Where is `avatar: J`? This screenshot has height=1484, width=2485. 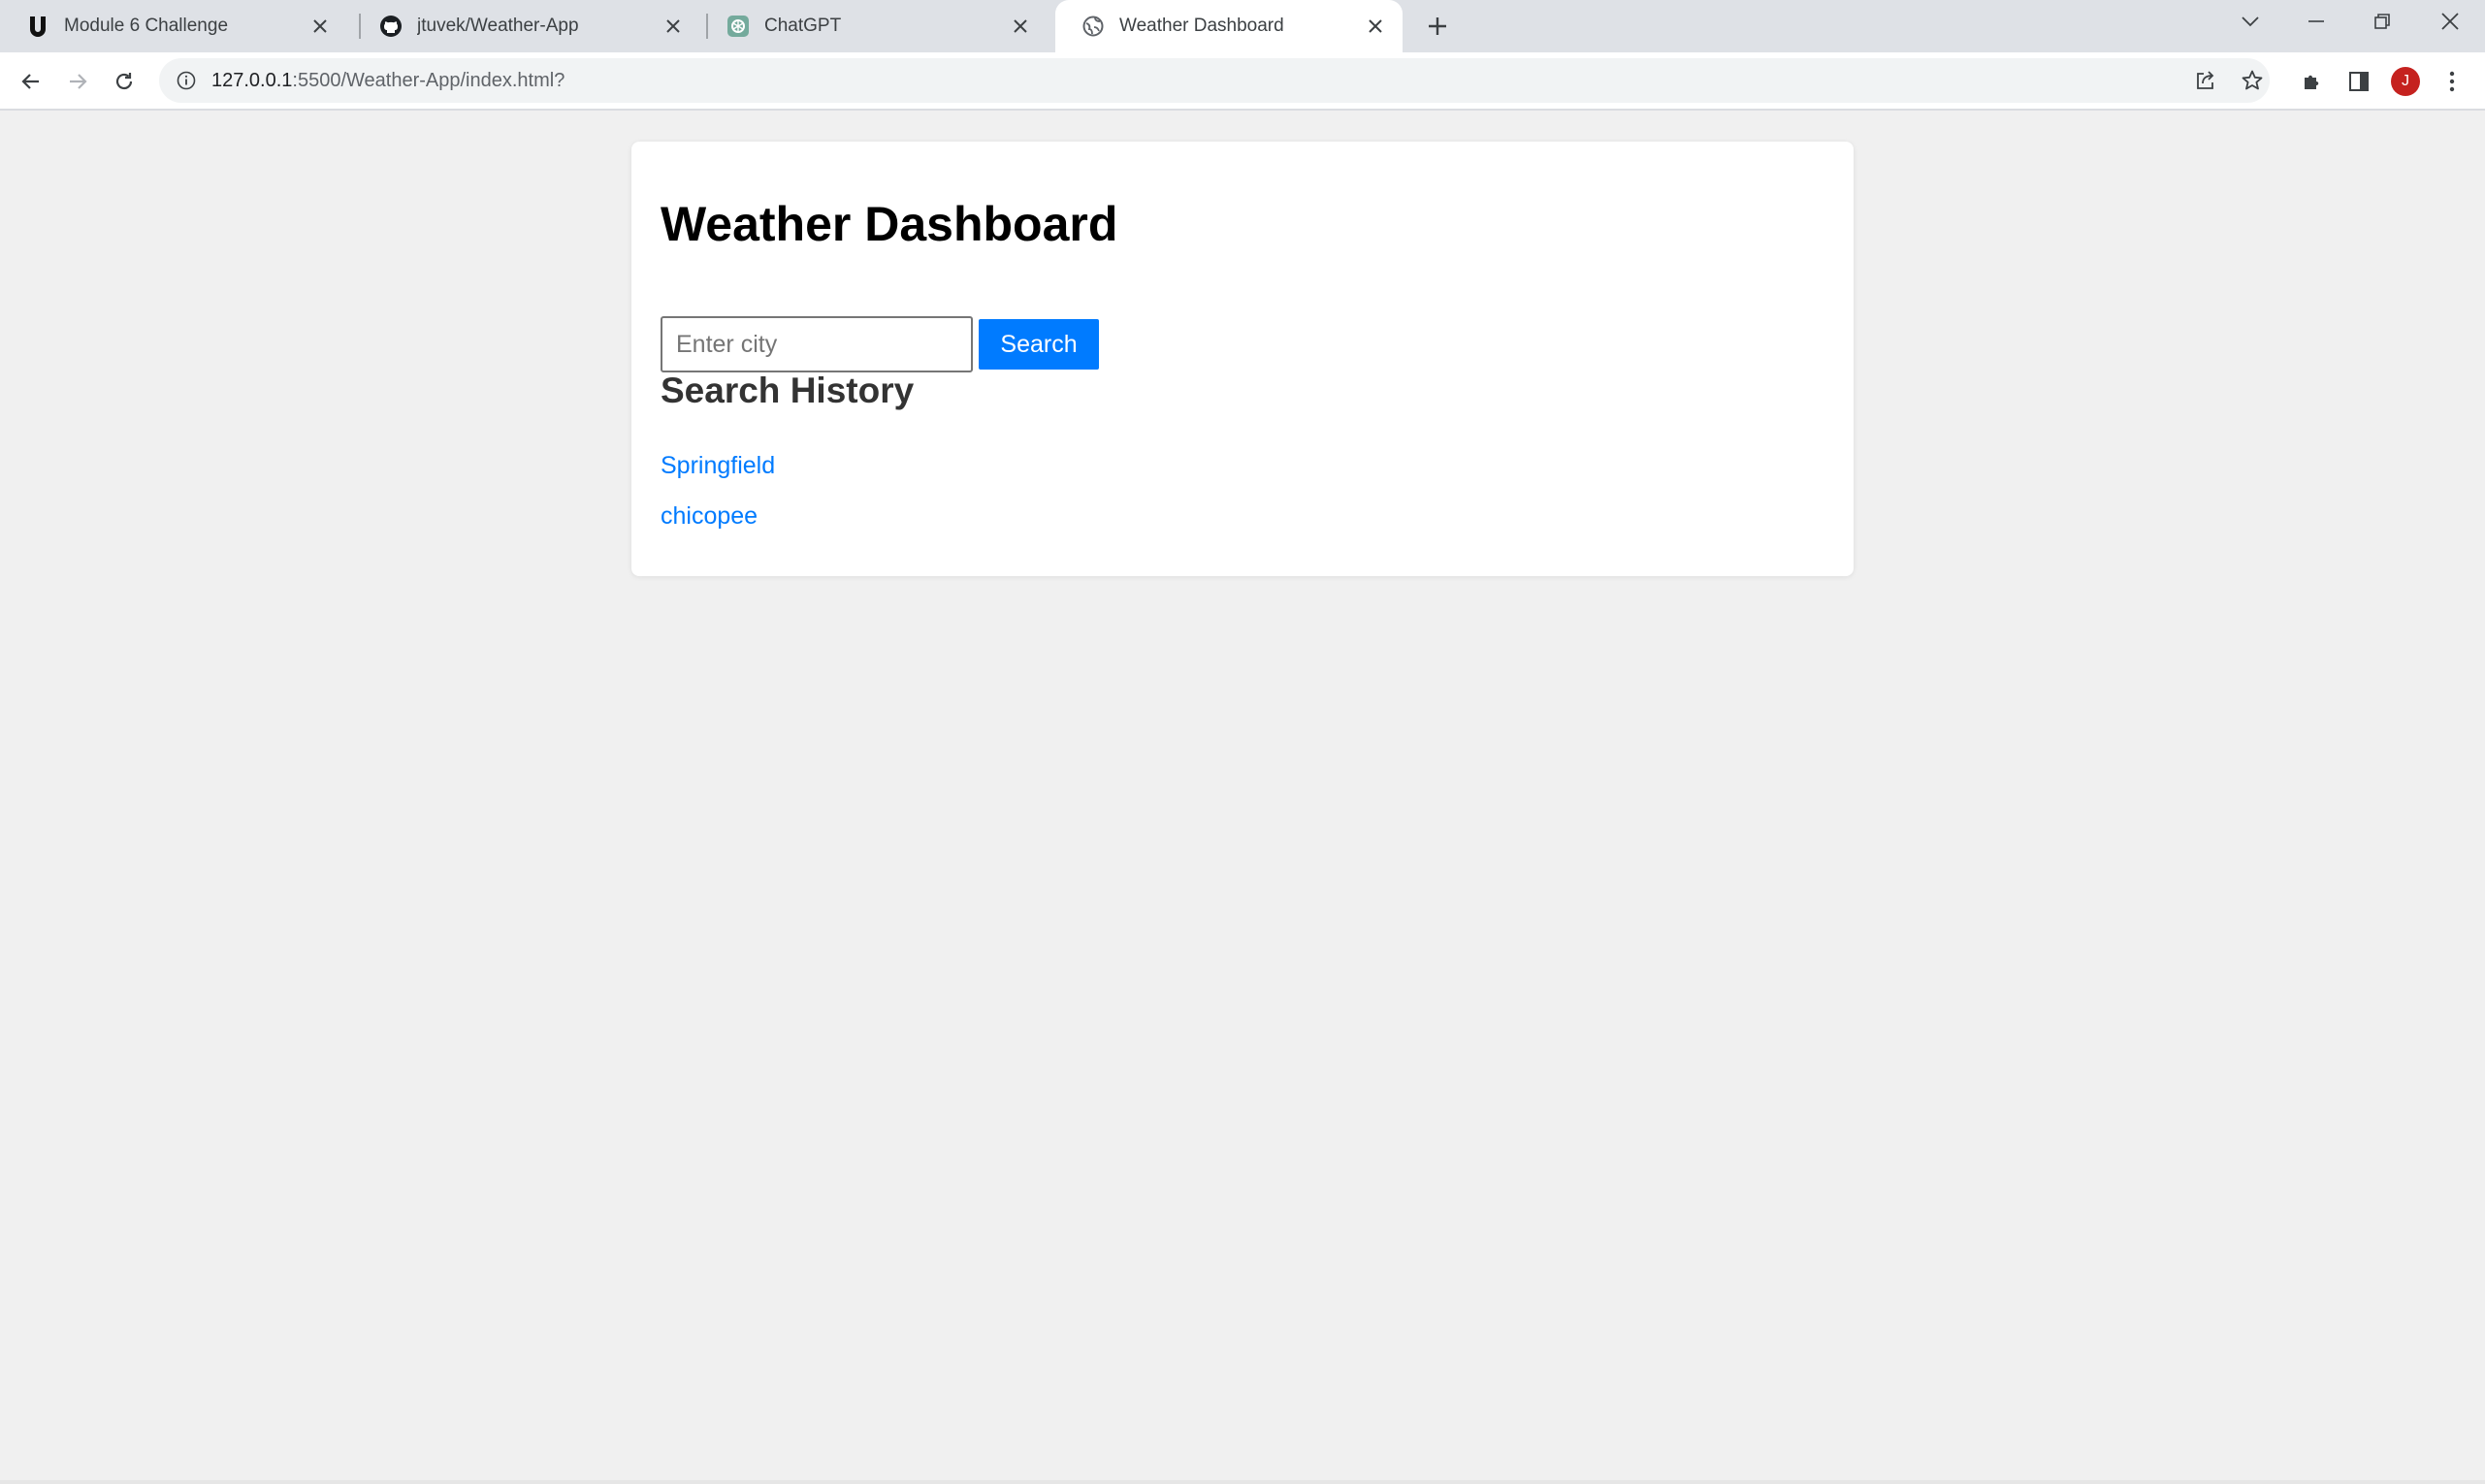
avatar: J is located at coordinates (2405, 81).